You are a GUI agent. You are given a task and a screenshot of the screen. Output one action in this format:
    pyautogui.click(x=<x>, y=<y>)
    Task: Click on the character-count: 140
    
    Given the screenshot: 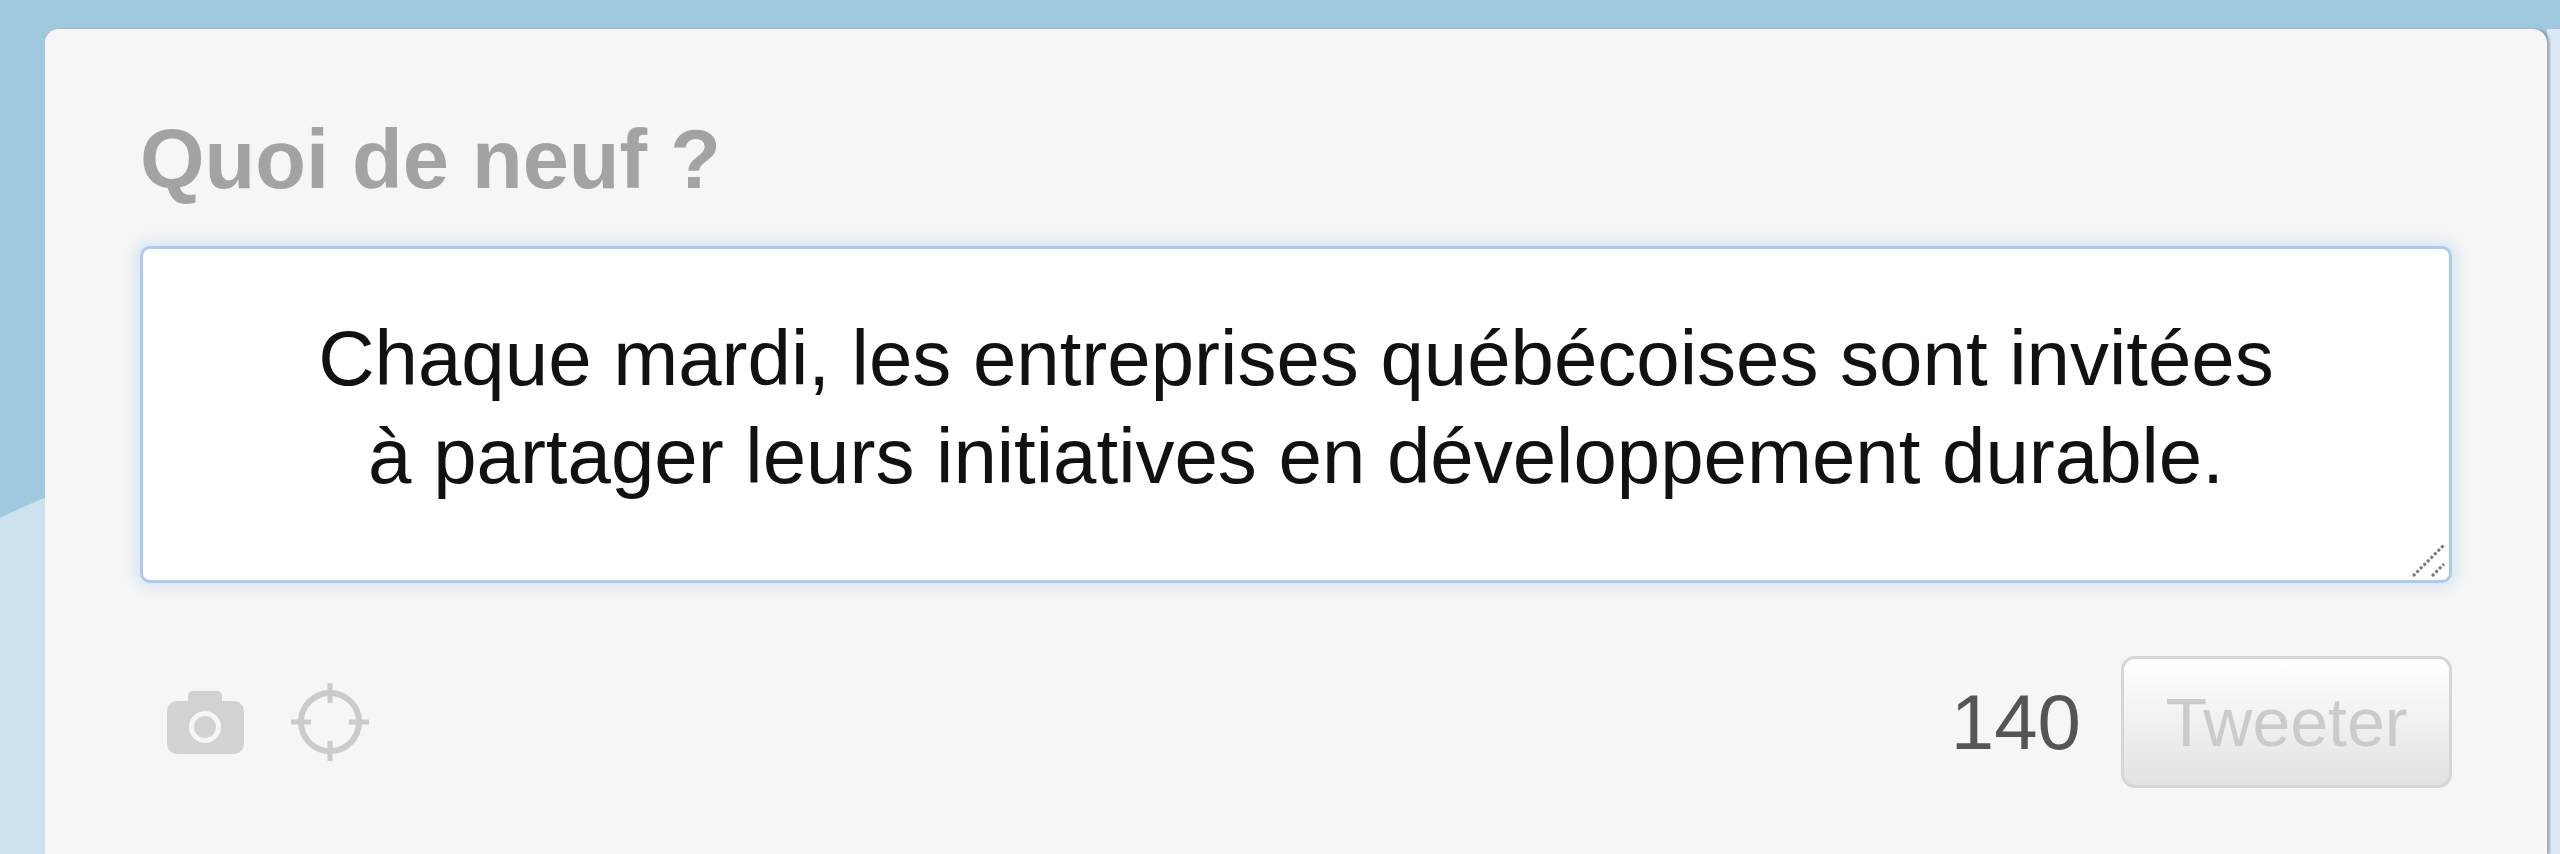 What is the action you would take?
    pyautogui.click(x=2015, y=722)
    